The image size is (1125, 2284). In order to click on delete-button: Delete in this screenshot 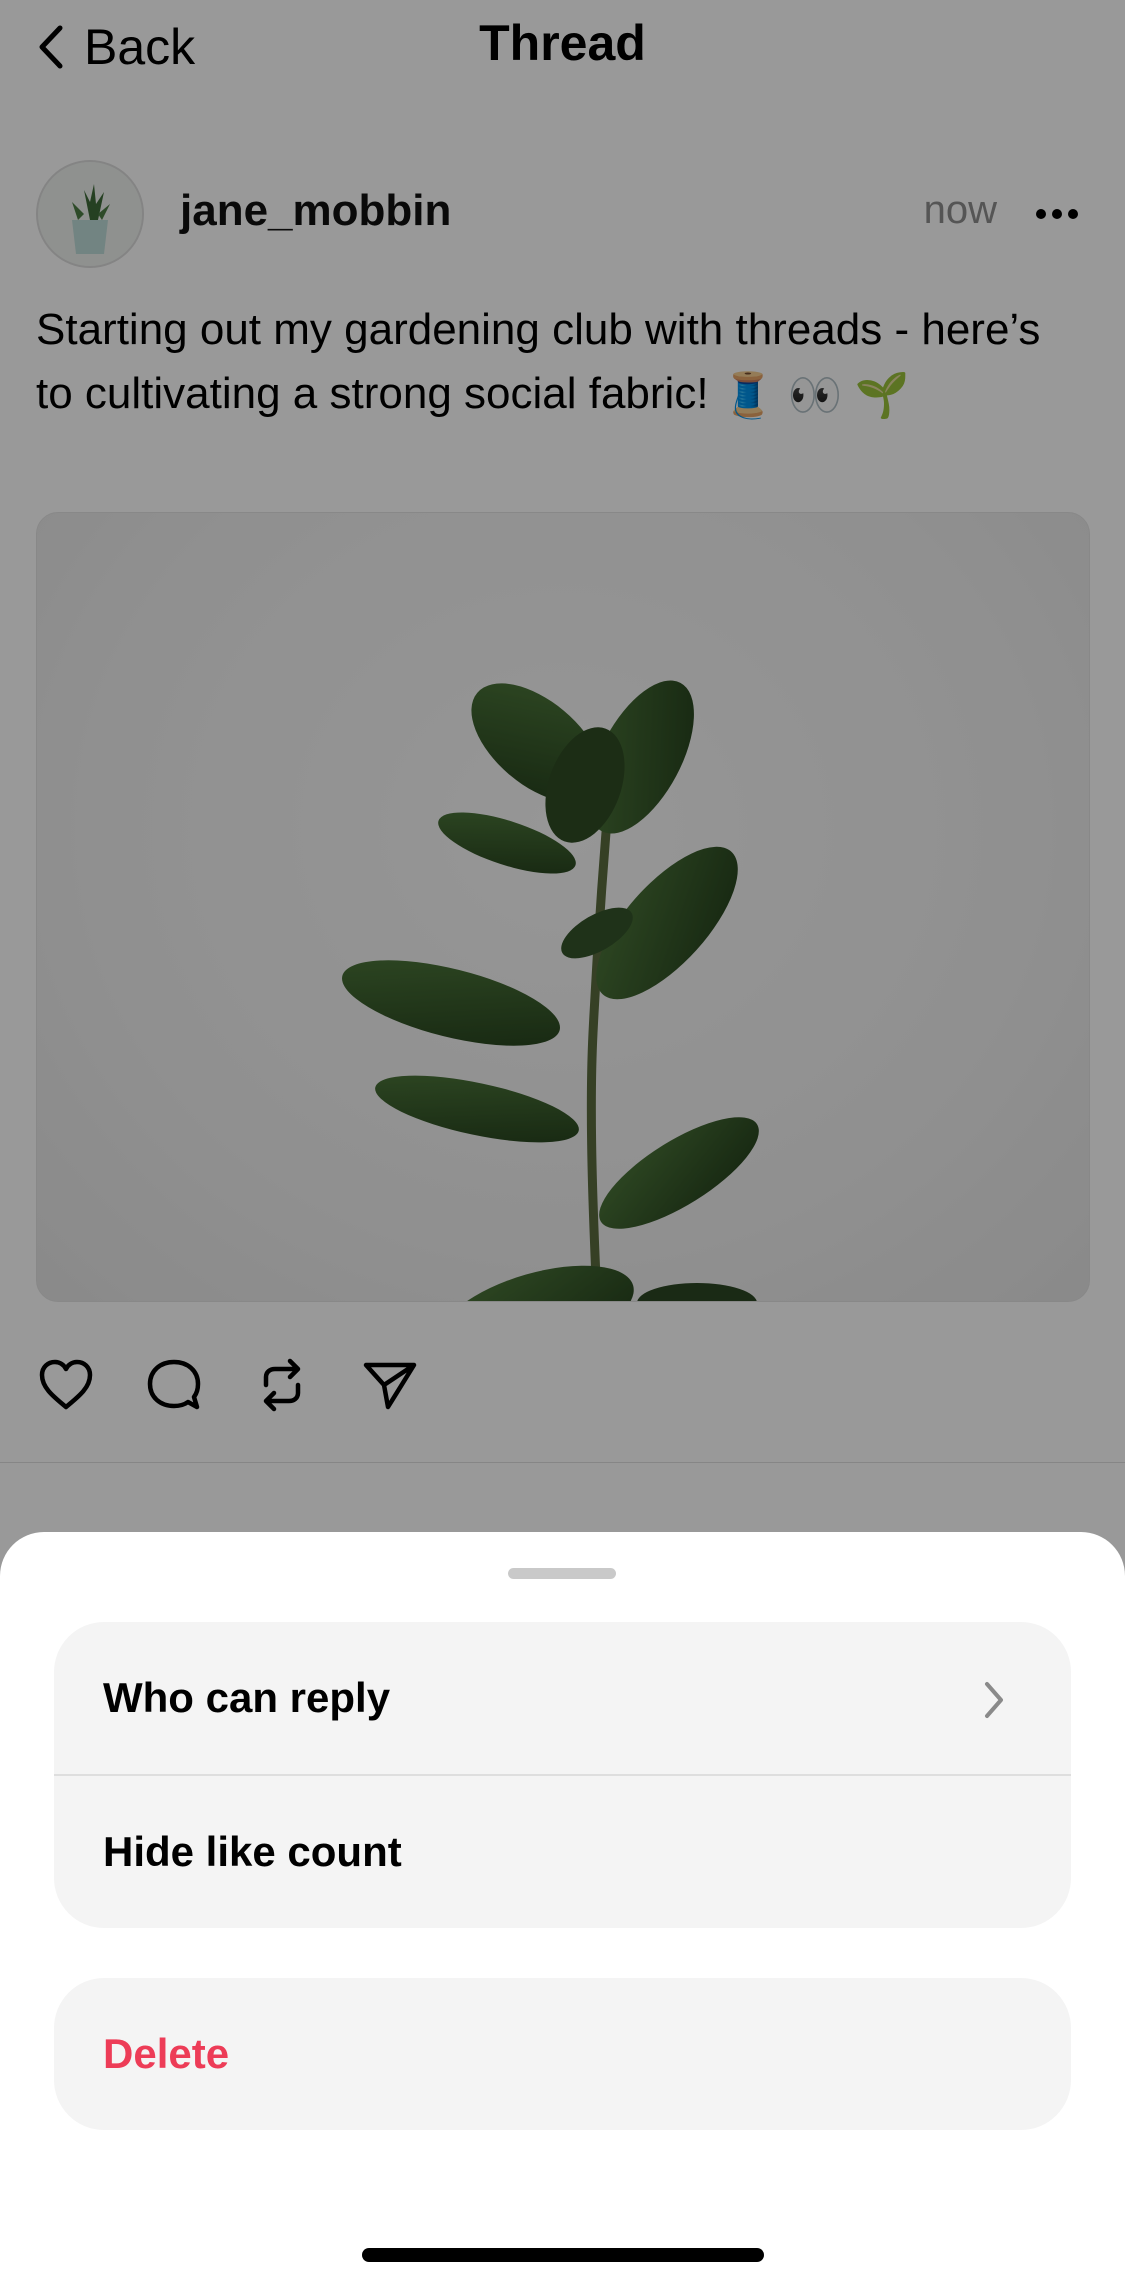, I will do `click(562, 2054)`.